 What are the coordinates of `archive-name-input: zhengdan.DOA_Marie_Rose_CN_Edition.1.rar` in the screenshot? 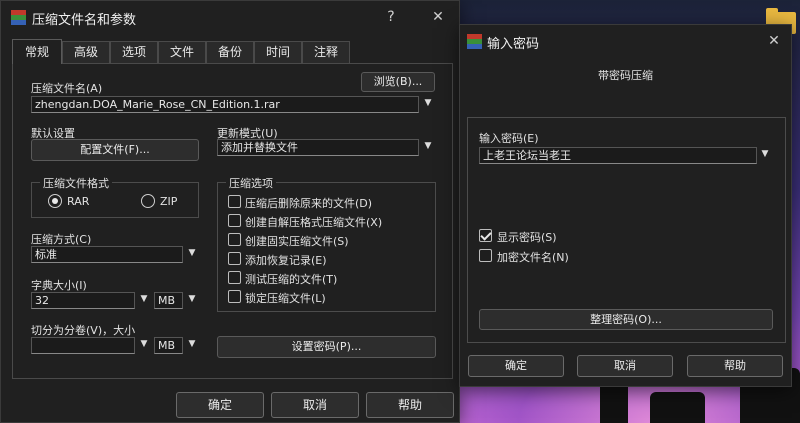 It's located at (225, 104).